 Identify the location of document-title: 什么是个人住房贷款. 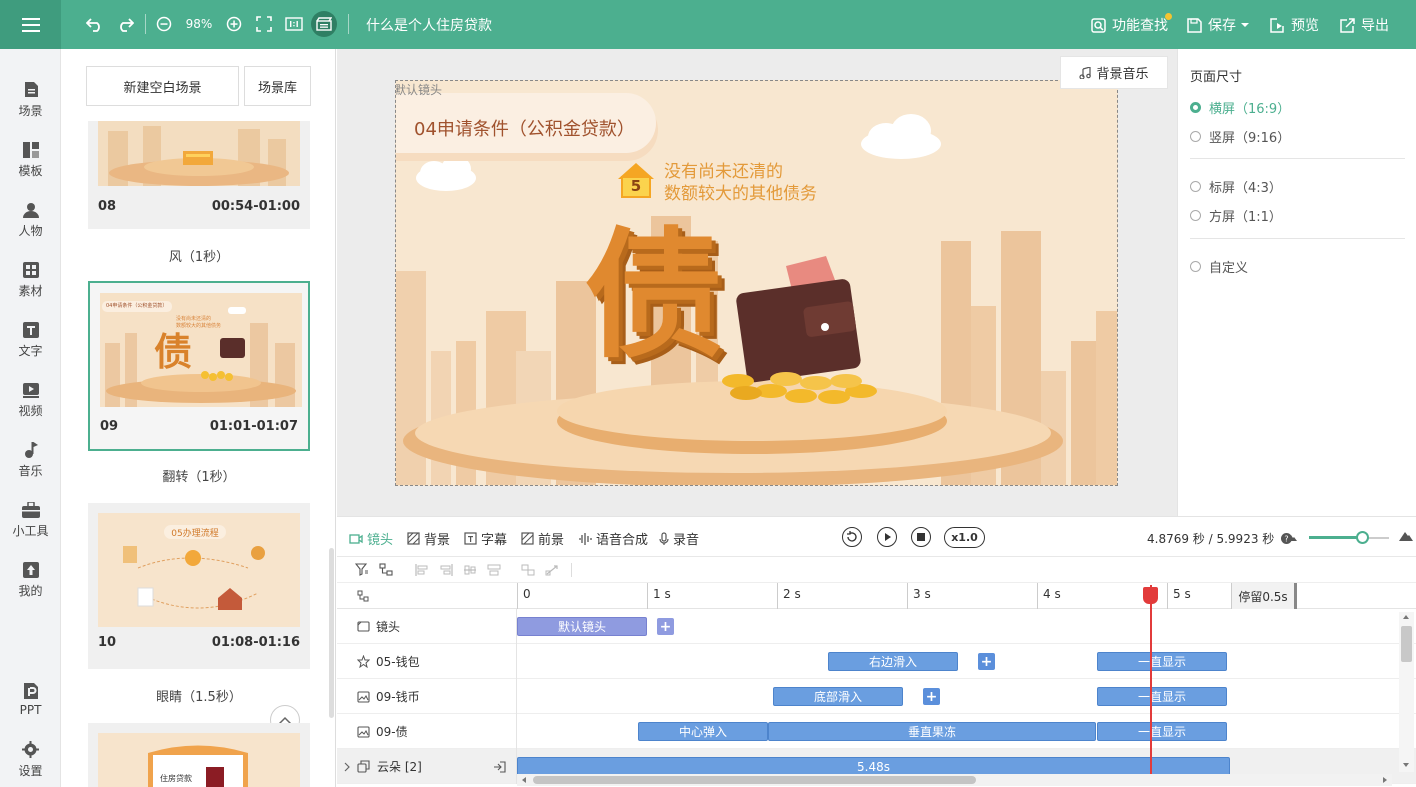
(429, 25).